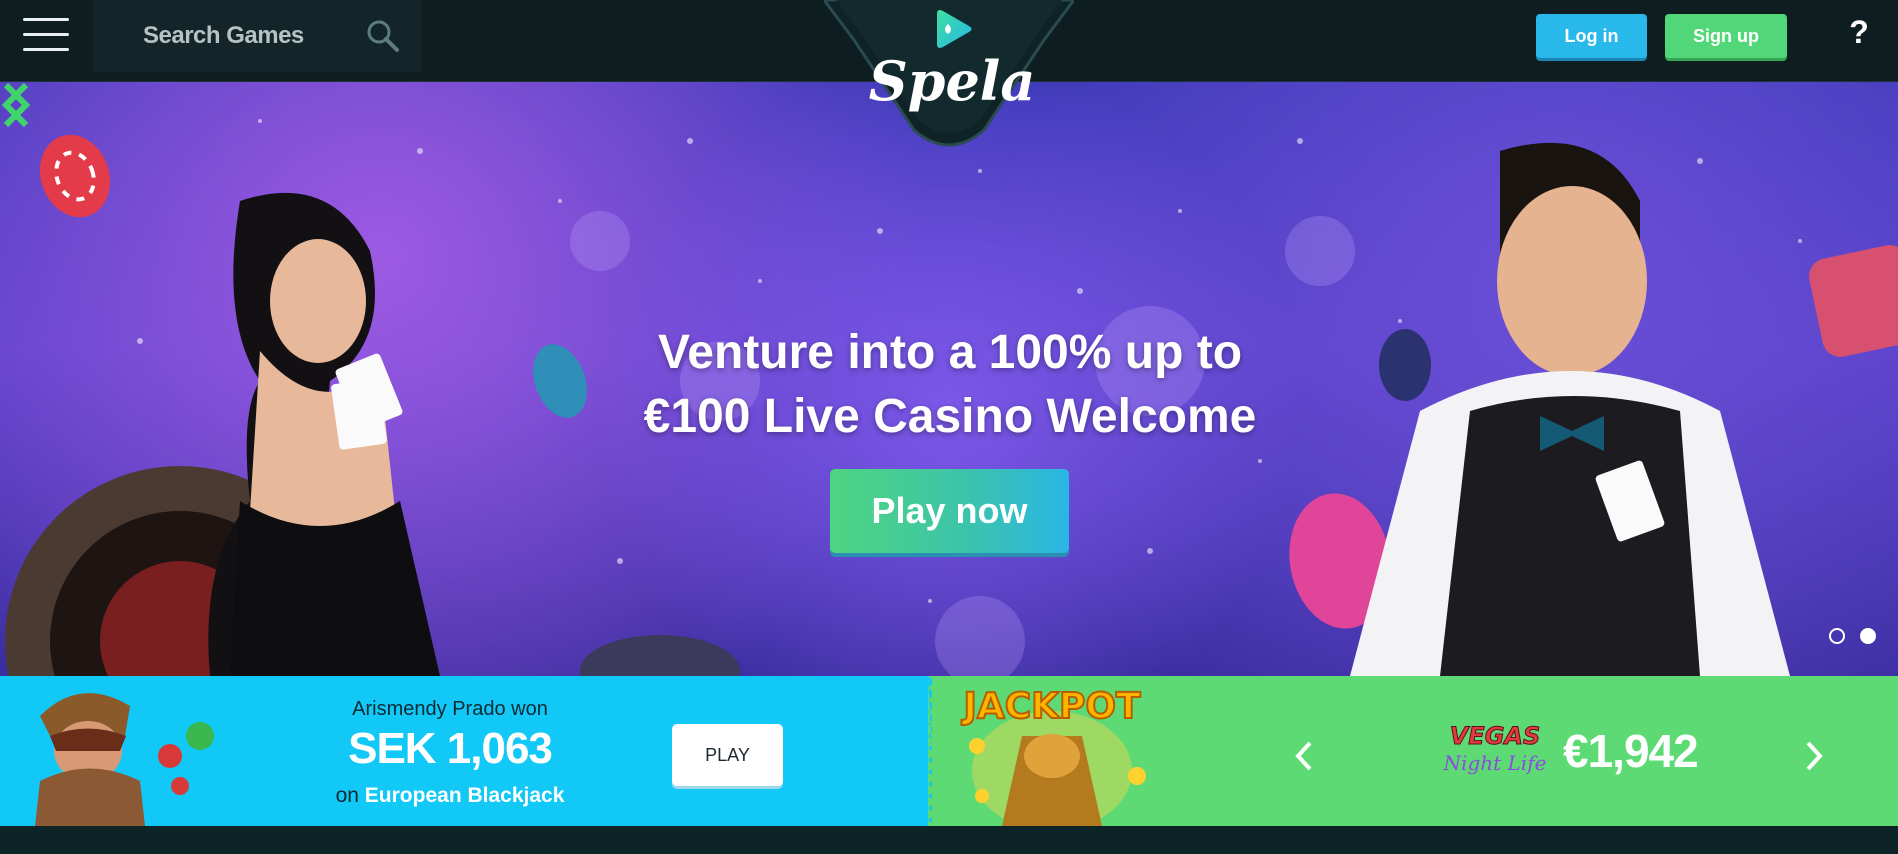 This screenshot has width=1898, height=854. Describe the element at coordinates (1868, 636) in the screenshot. I see `slide-dot-2-active` at that location.